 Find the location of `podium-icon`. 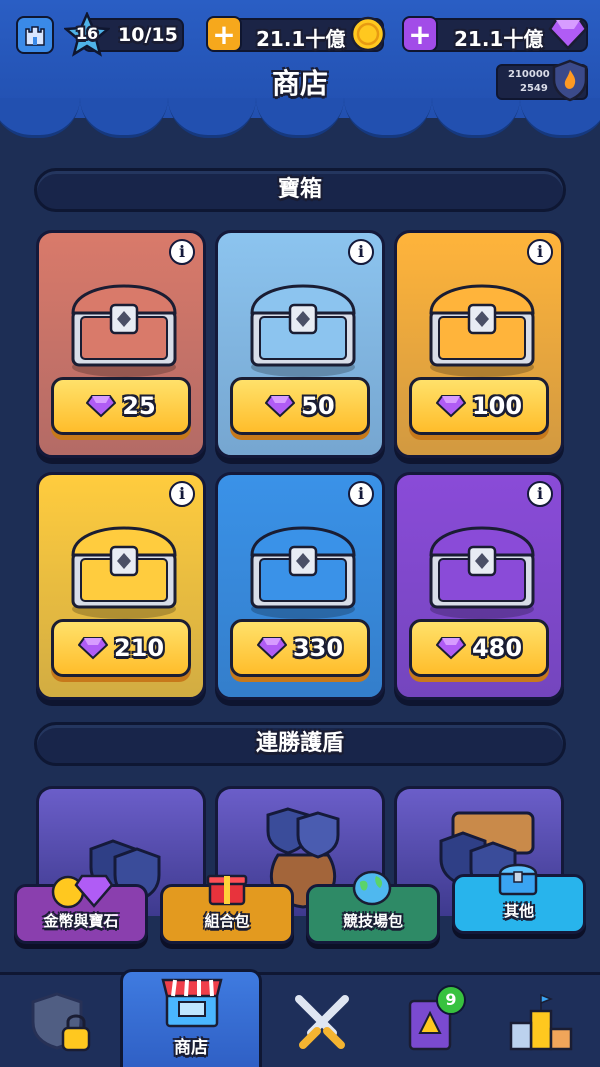

podium-icon is located at coordinates (541, 1021).